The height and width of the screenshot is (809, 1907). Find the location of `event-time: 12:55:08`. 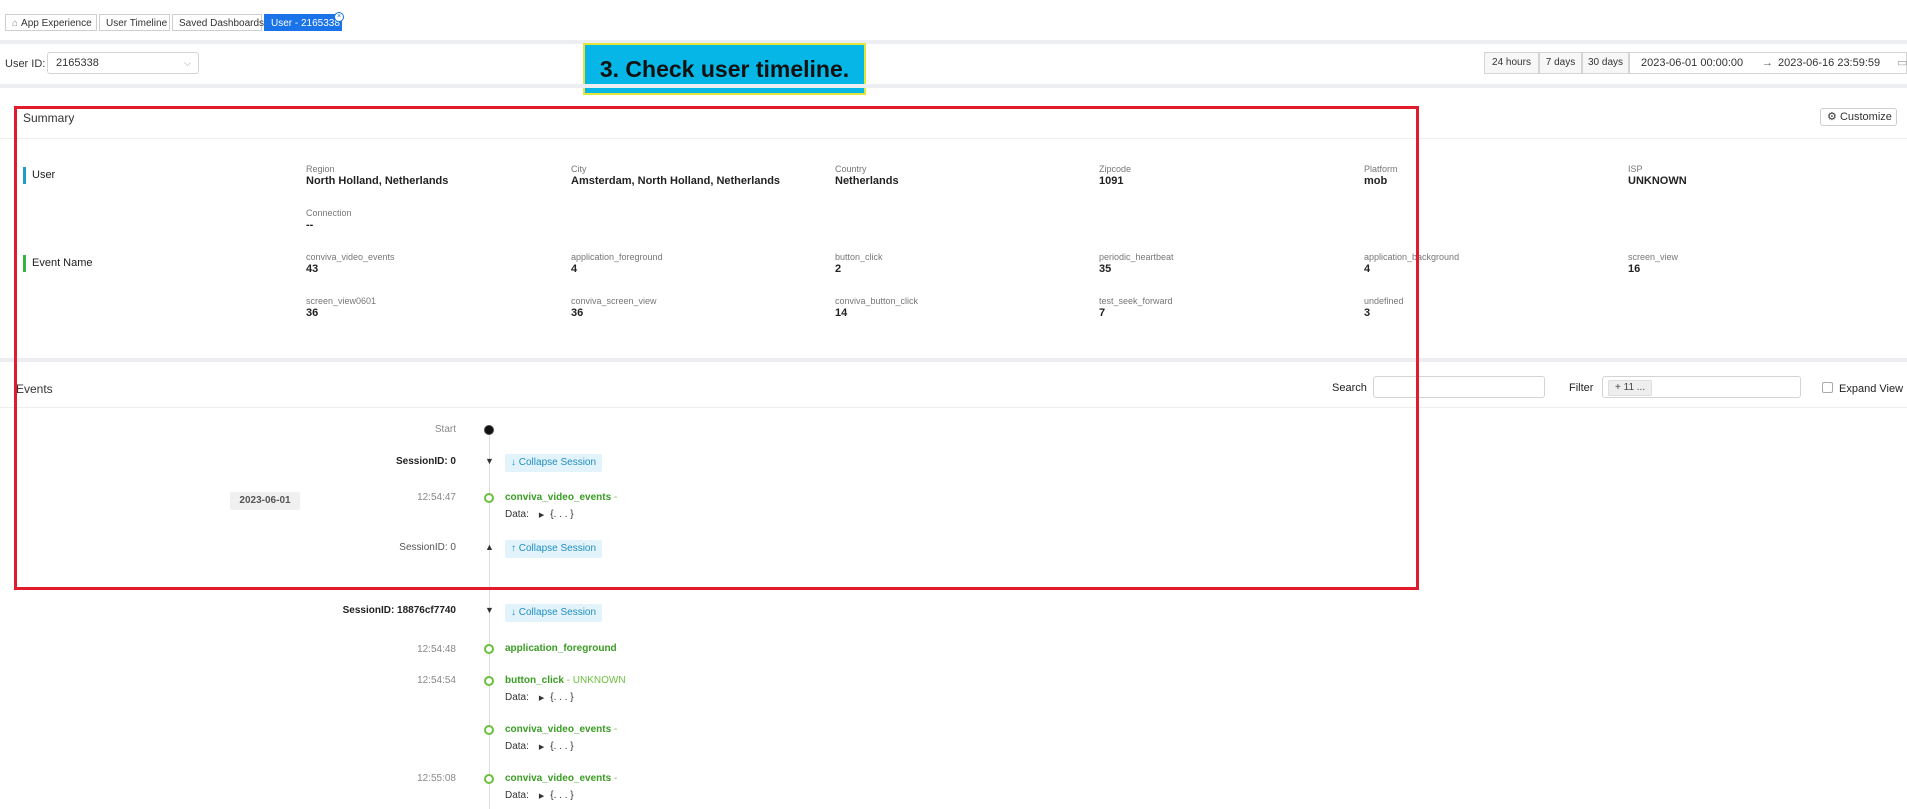

event-time: 12:55:08 is located at coordinates (436, 778).